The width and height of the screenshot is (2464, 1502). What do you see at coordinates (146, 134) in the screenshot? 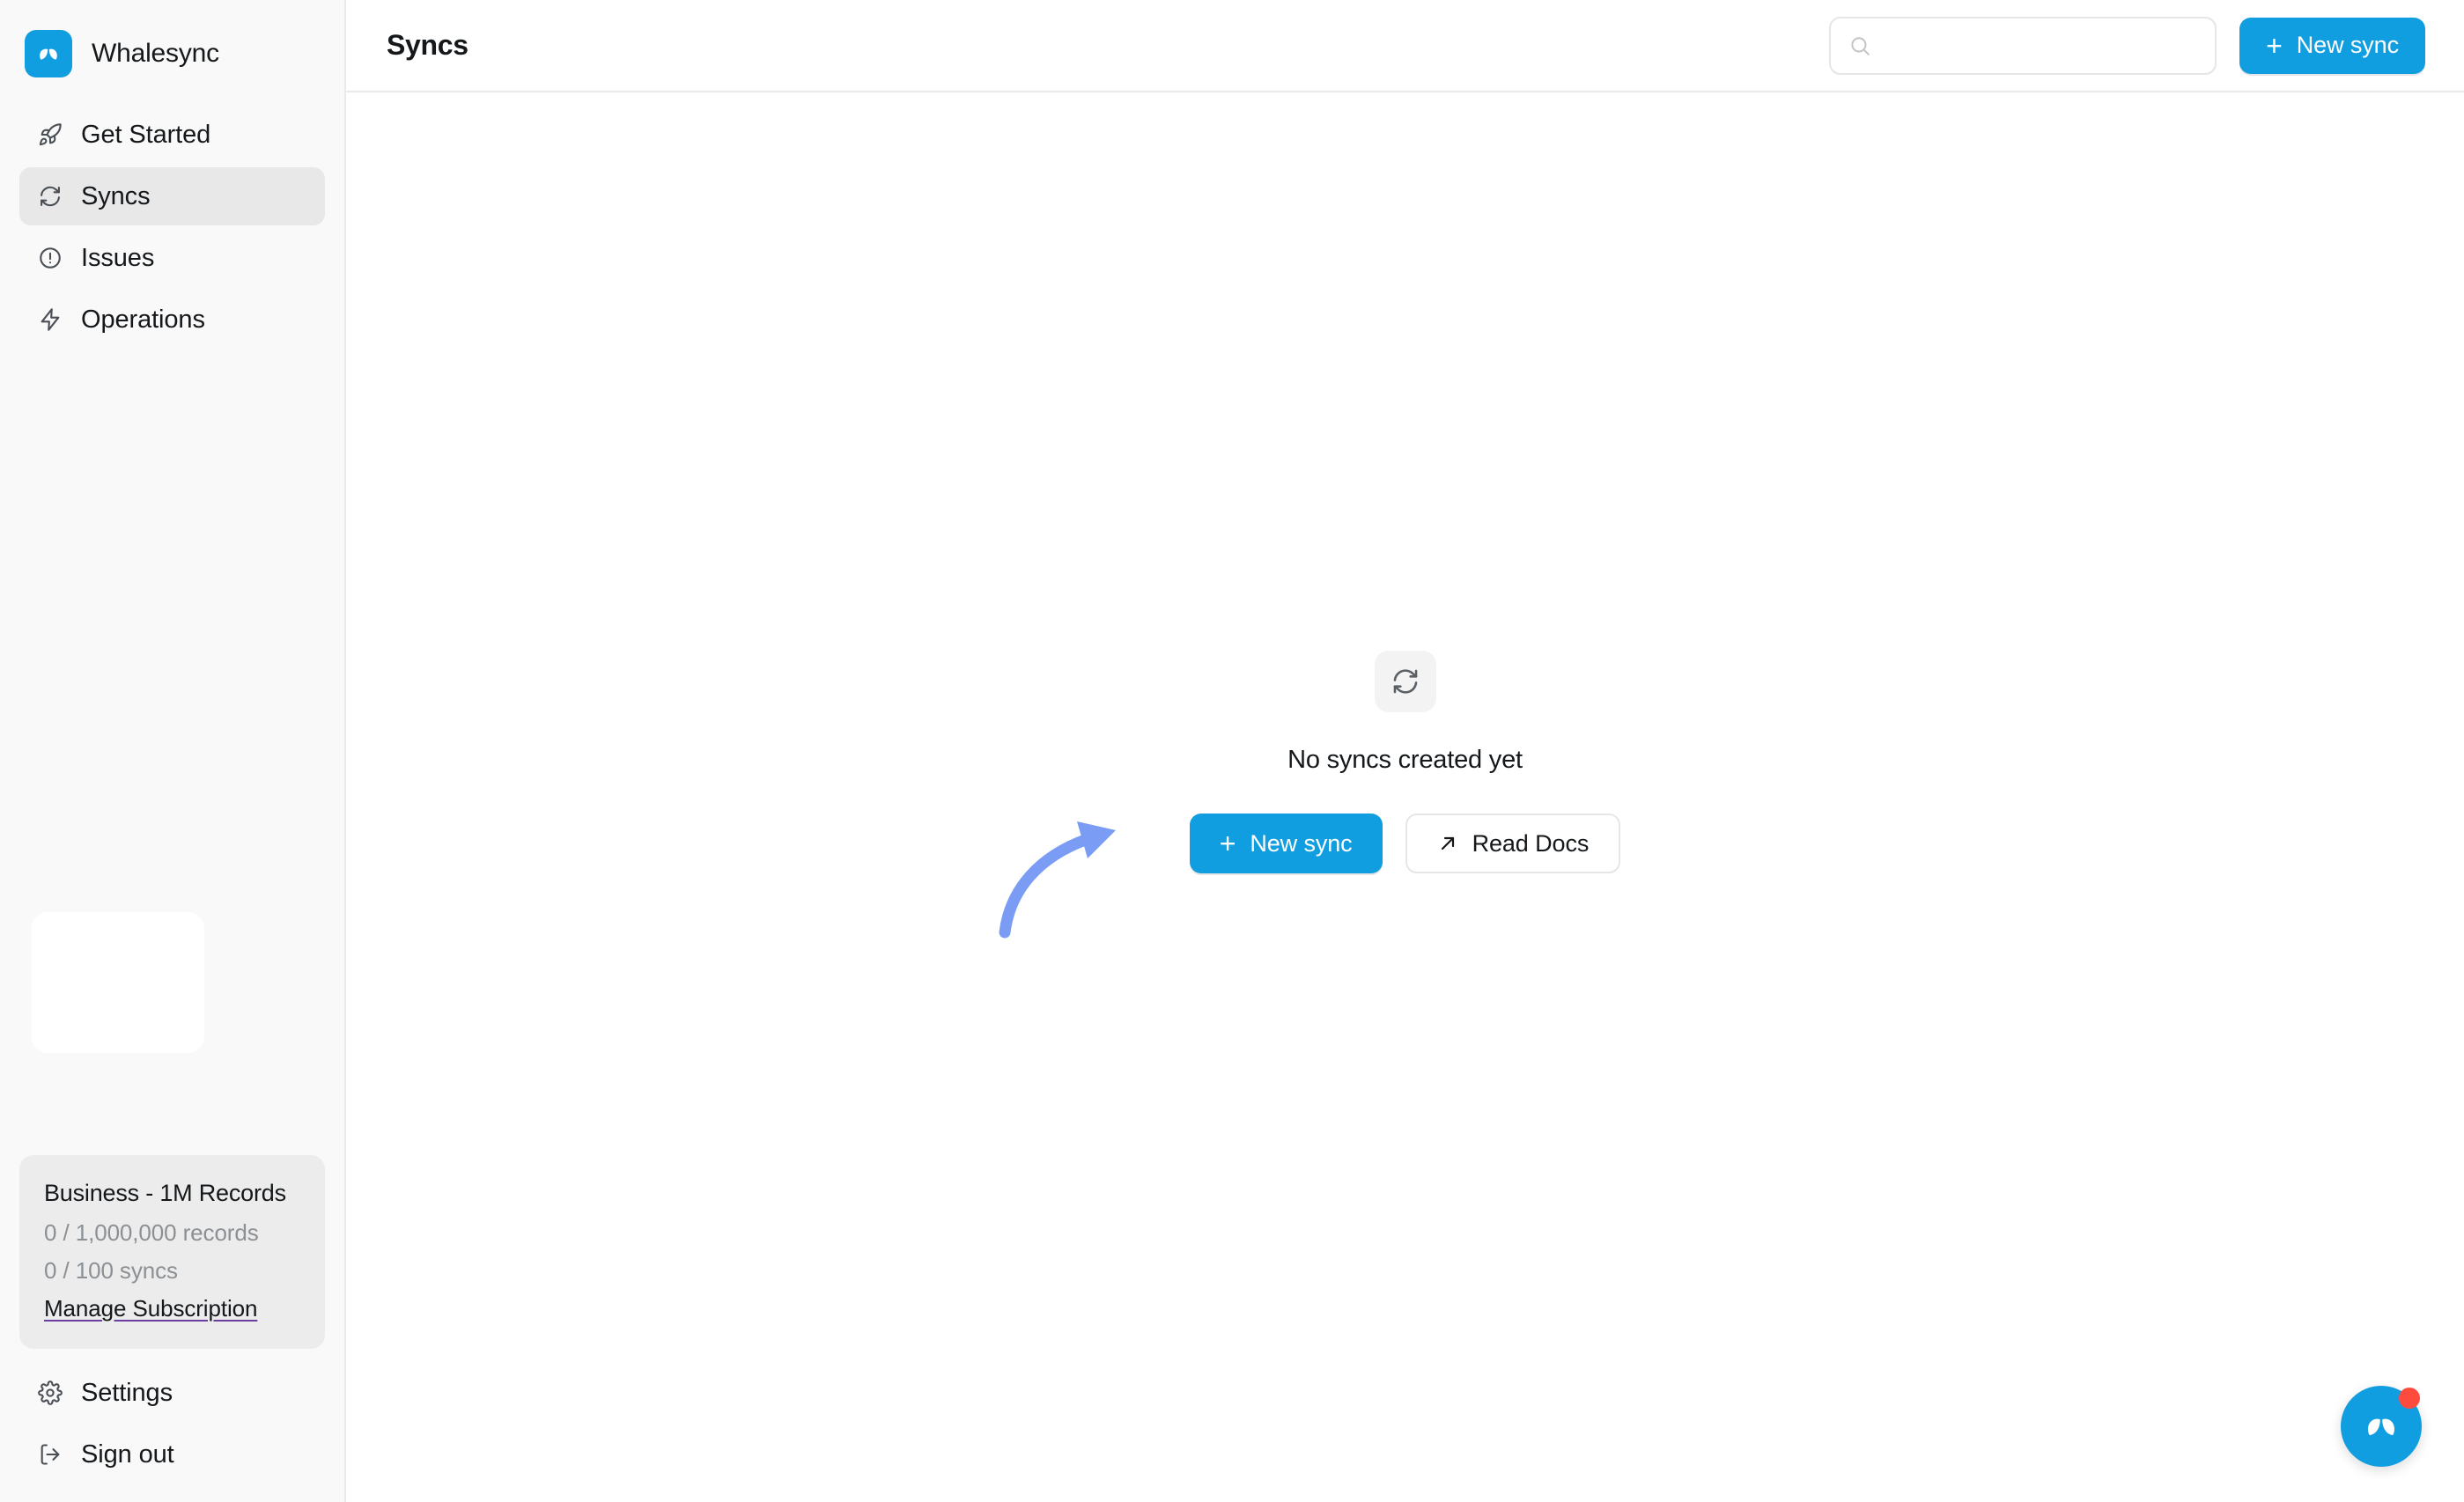
I see `sidebar-item-label: Get Started` at bounding box center [146, 134].